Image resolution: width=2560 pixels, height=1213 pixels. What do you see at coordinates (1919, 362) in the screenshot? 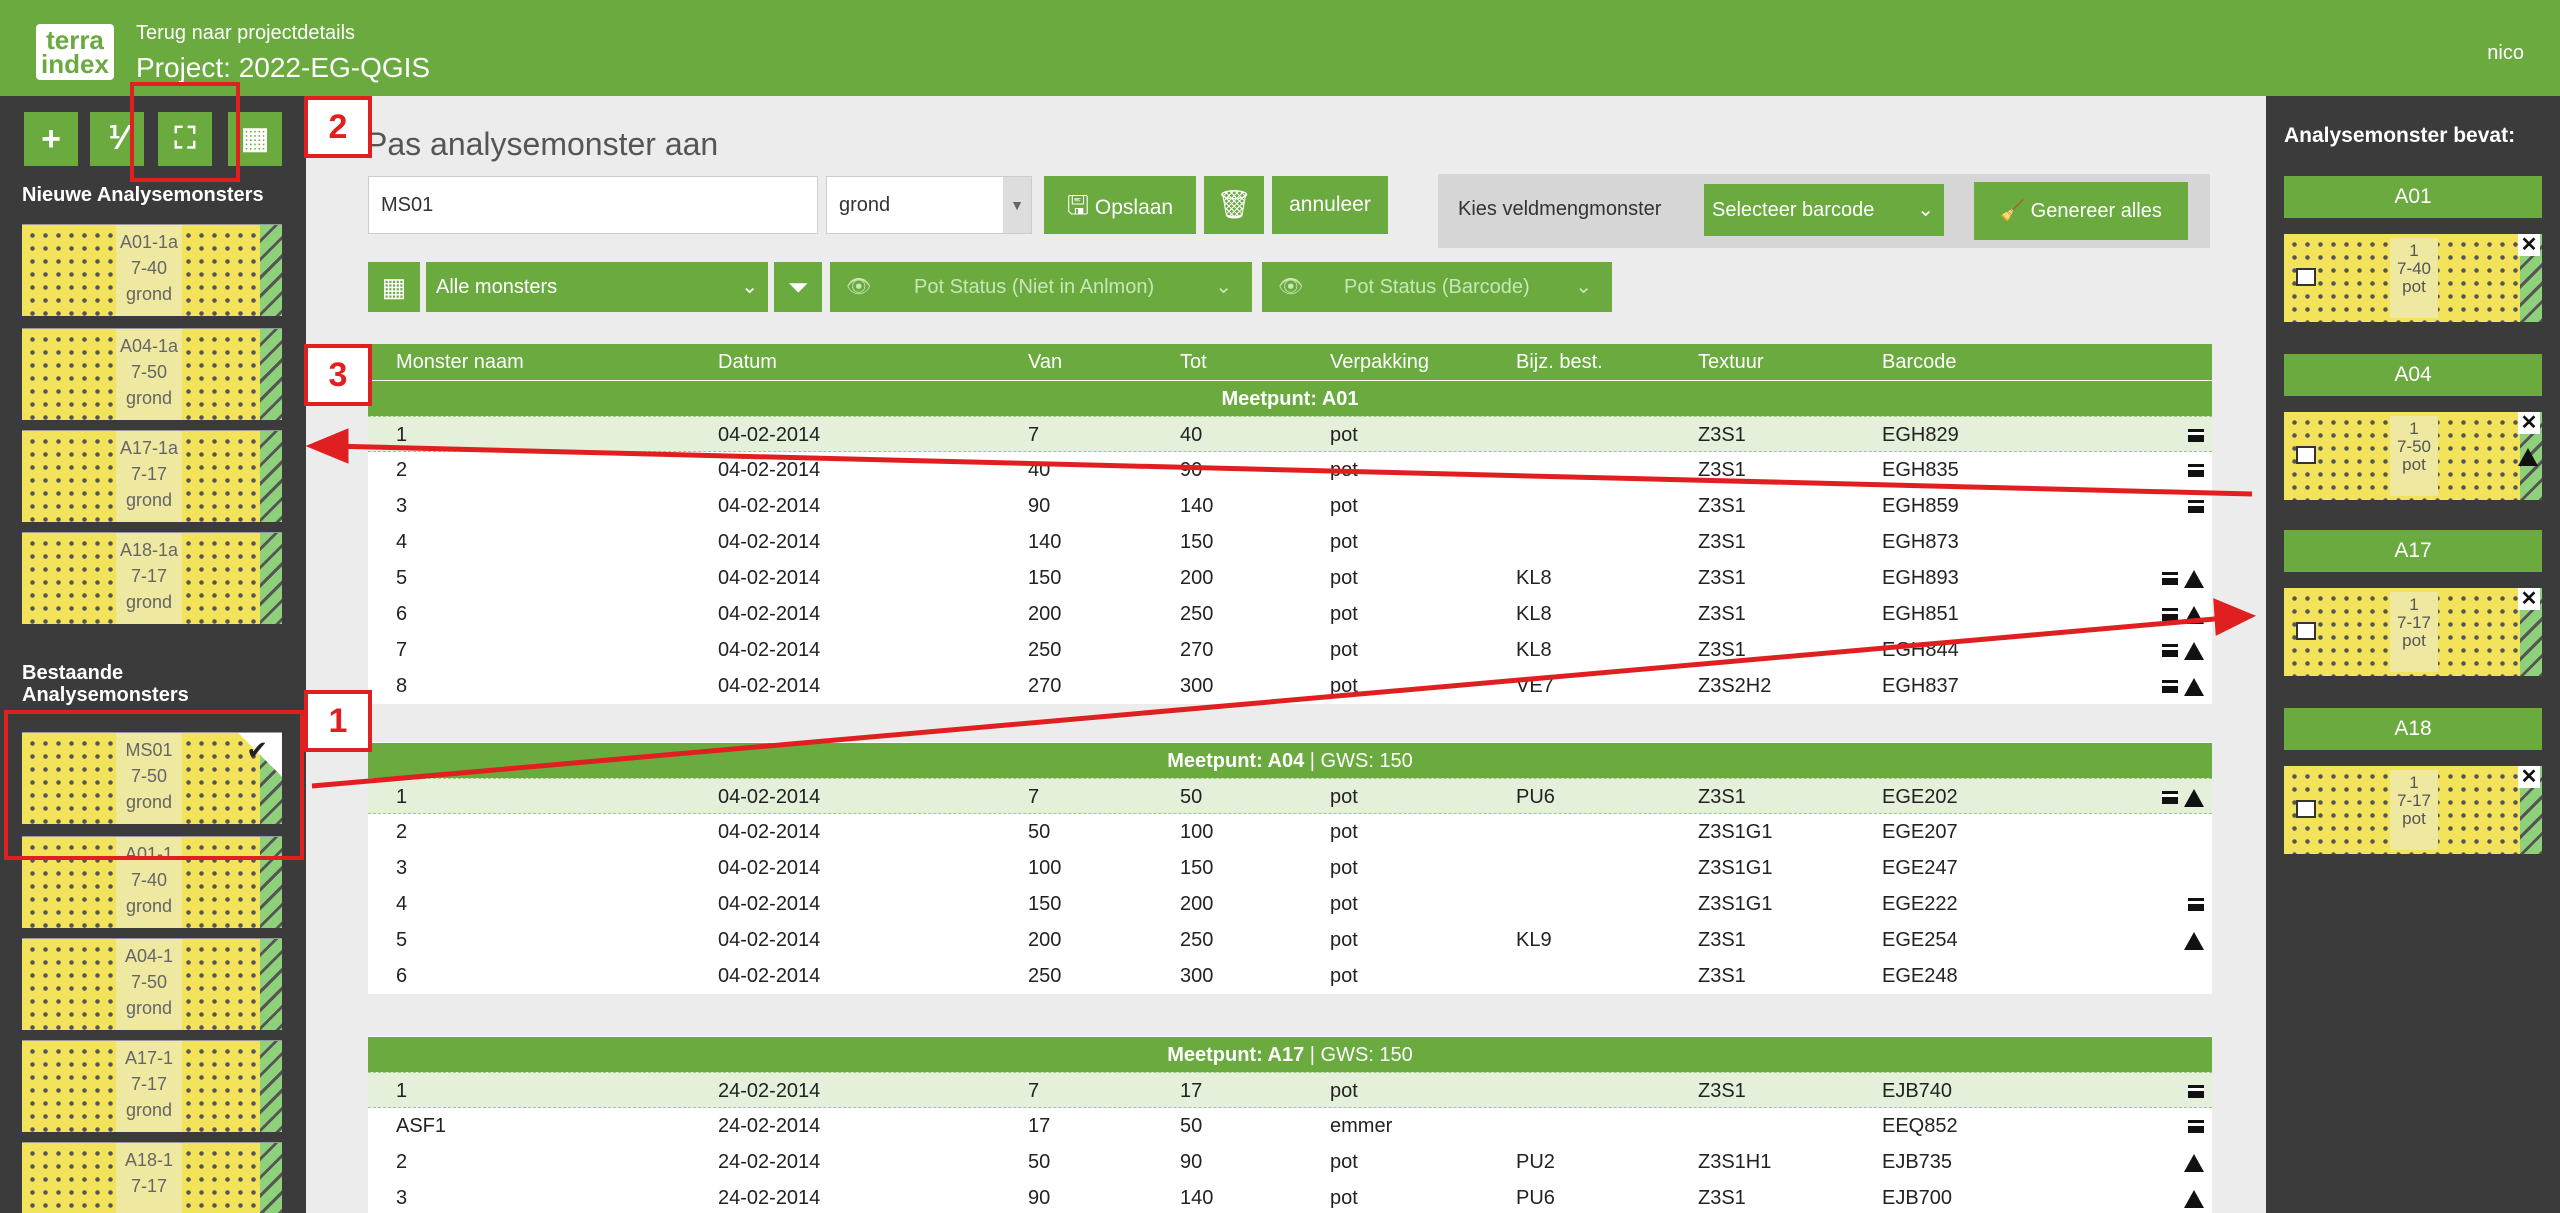
I see `column-header: Barcode` at bounding box center [1919, 362].